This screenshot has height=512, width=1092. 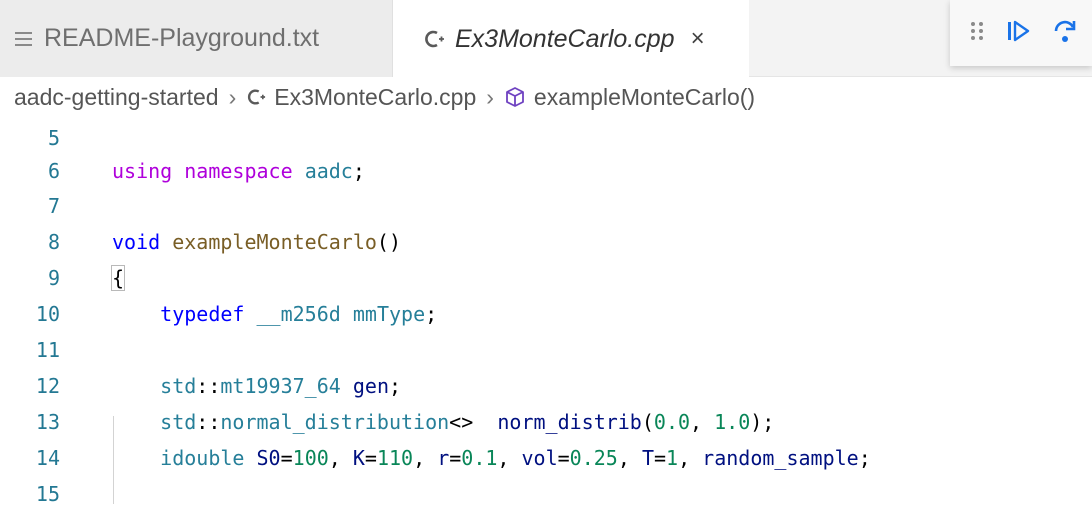 I want to click on line-number: 14, so click(x=47, y=458).